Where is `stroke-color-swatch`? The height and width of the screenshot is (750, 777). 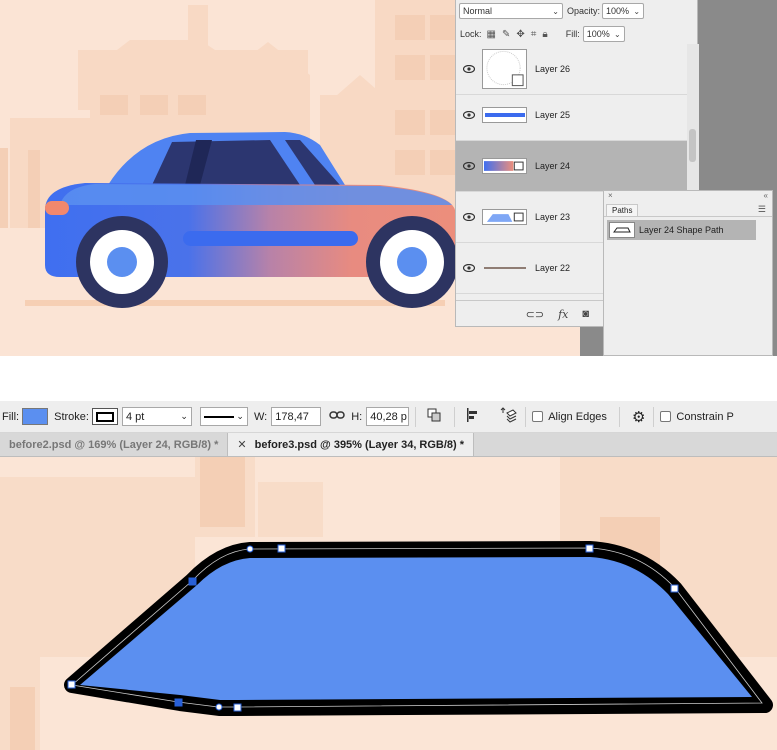 stroke-color-swatch is located at coordinates (104, 416).